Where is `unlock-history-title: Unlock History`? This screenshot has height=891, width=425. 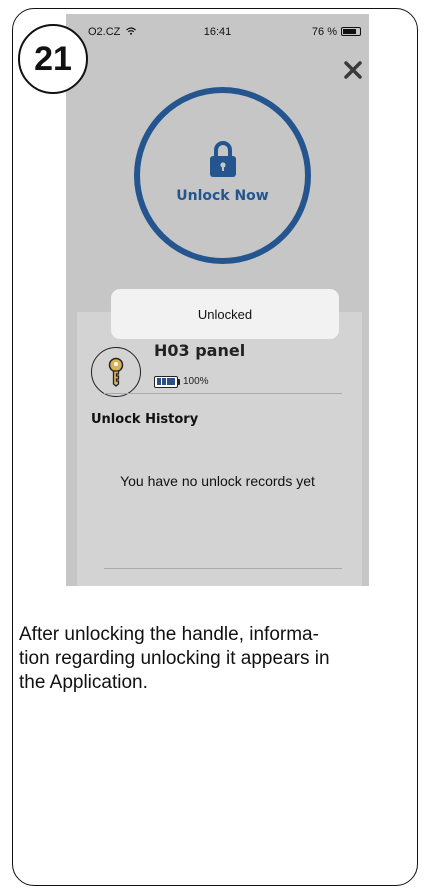 unlock-history-title: Unlock History is located at coordinates (145, 419).